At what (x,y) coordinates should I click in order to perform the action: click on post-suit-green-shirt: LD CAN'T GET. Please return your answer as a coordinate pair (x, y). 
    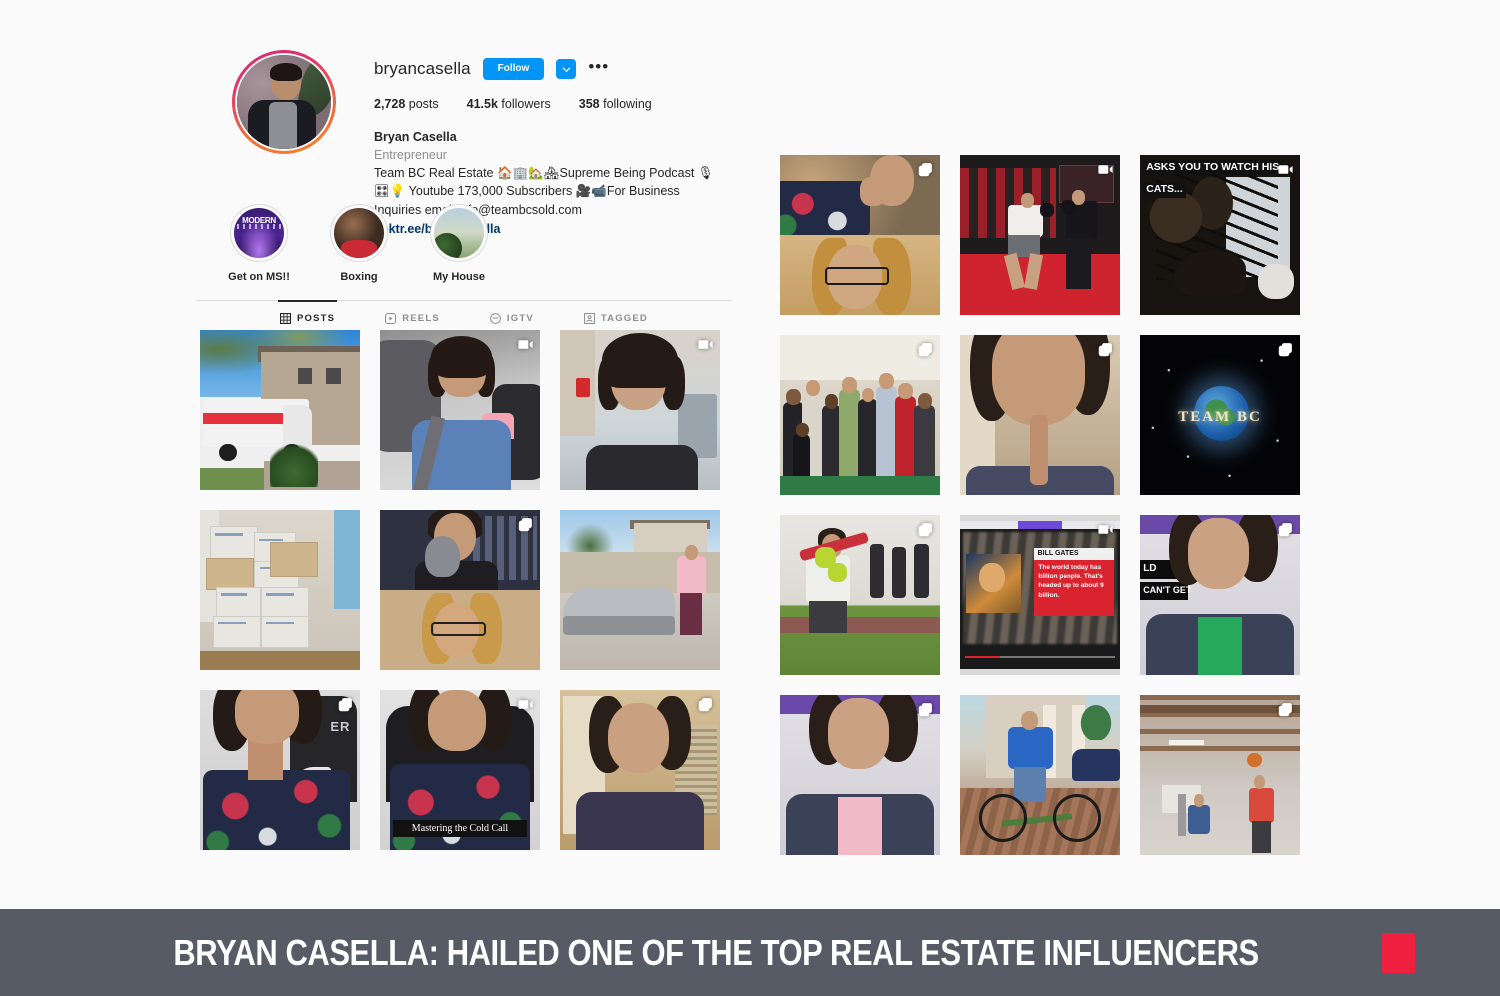
    Looking at the image, I should click on (1220, 595).